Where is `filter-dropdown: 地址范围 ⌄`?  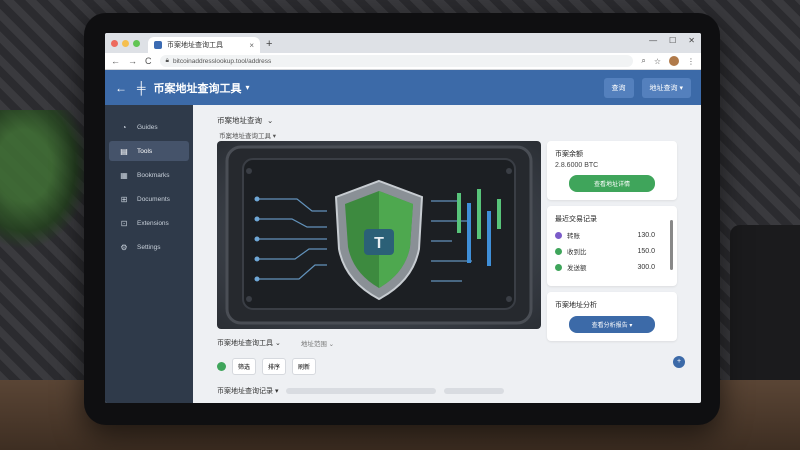
filter-dropdown: 地址范围 ⌄ is located at coordinates (317, 343).